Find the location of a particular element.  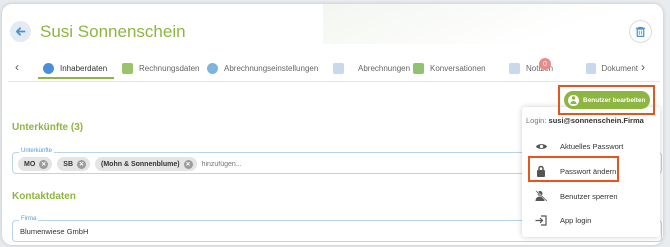

tab-label: Abrechnungen is located at coordinates (384, 68).